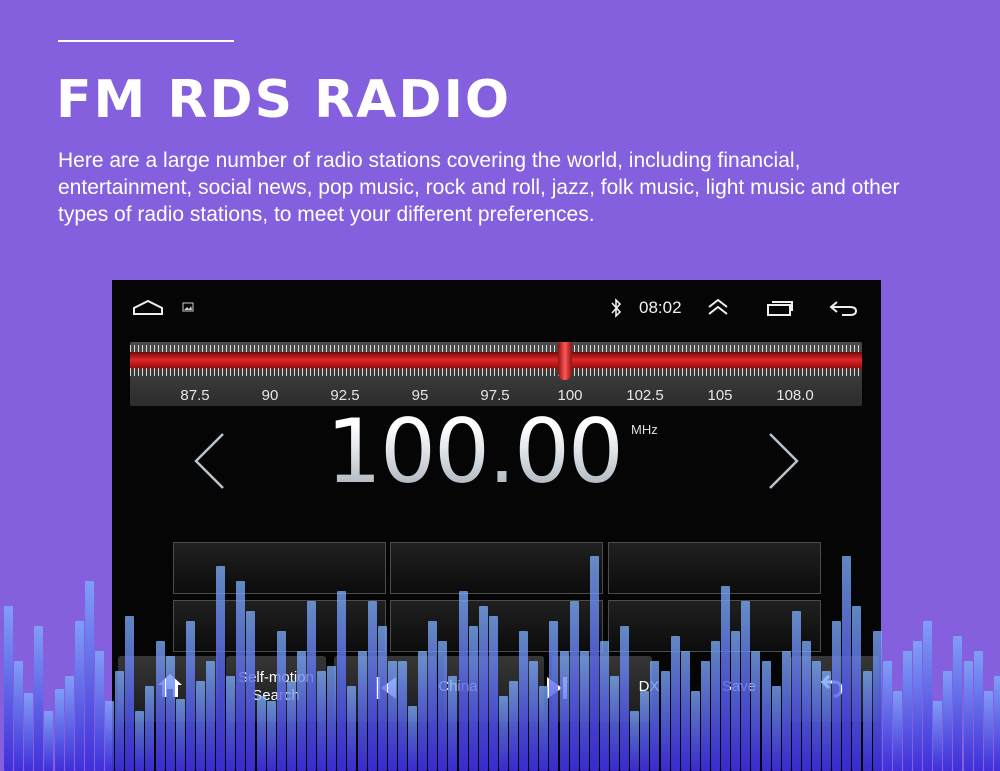  What do you see at coordinates (784, 461) in the screenshot?
I see `tune-up-arrow-icon` at bounding box center [784, 461].